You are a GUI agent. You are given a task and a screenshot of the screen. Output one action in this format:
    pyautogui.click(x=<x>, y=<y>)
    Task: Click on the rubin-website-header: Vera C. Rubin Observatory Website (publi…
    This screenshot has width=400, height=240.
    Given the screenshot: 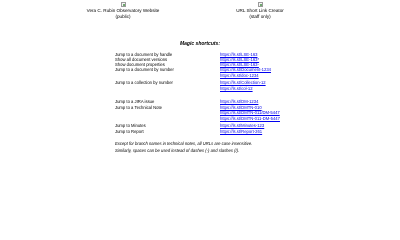 What is the action you would take?
    pyautogui.click(x=123, y=10)
    